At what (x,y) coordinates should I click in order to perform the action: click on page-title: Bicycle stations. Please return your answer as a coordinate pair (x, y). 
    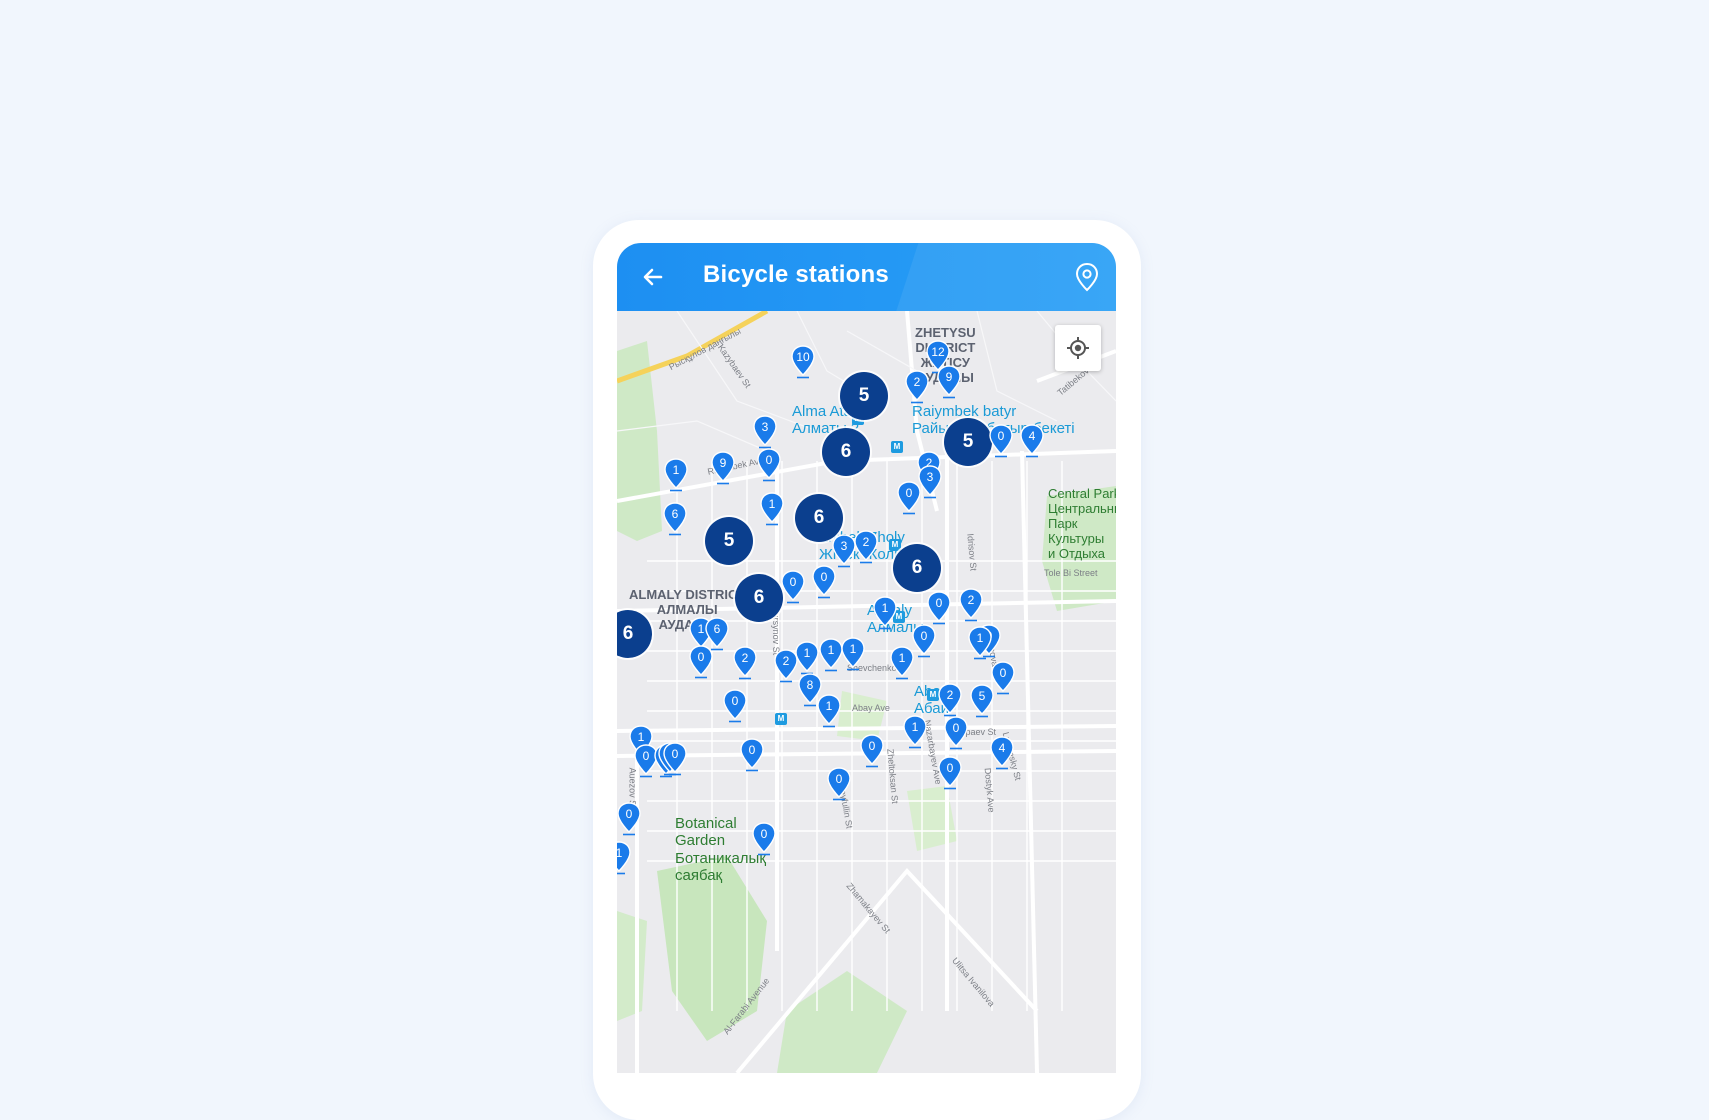
    Looking at the image, I should click on (796, 274).